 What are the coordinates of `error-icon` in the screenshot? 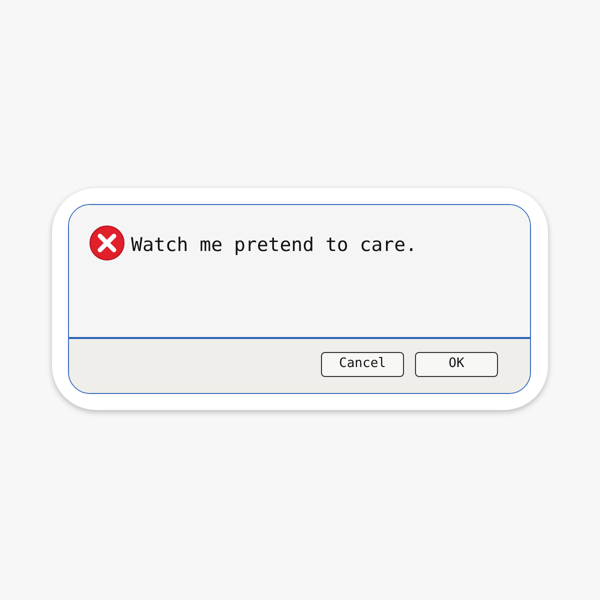 It's located at (107, 243).